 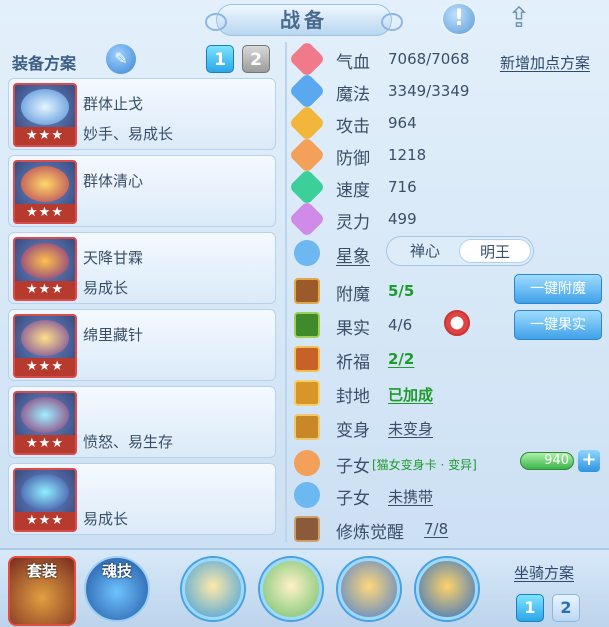 What do you see at coordinates (449, 359) in the screenshot?
I see `stat-row-bless: 祈福 2/2` at bounding box center [449, 359].